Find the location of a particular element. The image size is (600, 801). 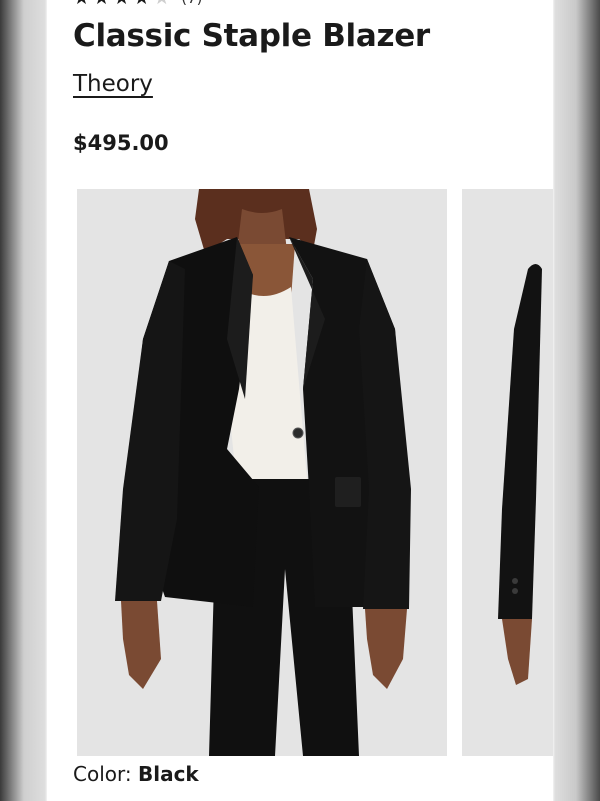

color-selector-label: Color: Black is located at coordinates (136, 774).